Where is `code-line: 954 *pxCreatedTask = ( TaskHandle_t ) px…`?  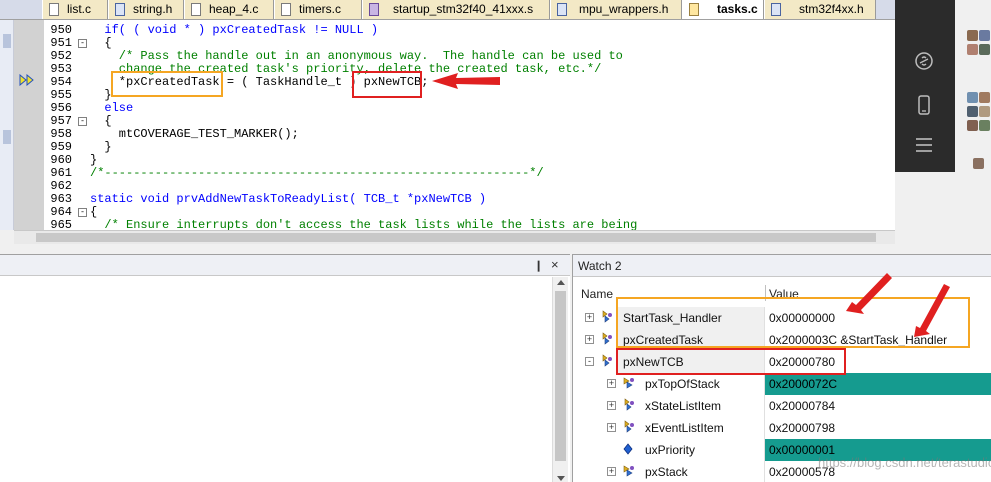 code-line: 954 *pxCreatedTask = ( TaskHandle_t ) px… is located at coordinates (447, 82).